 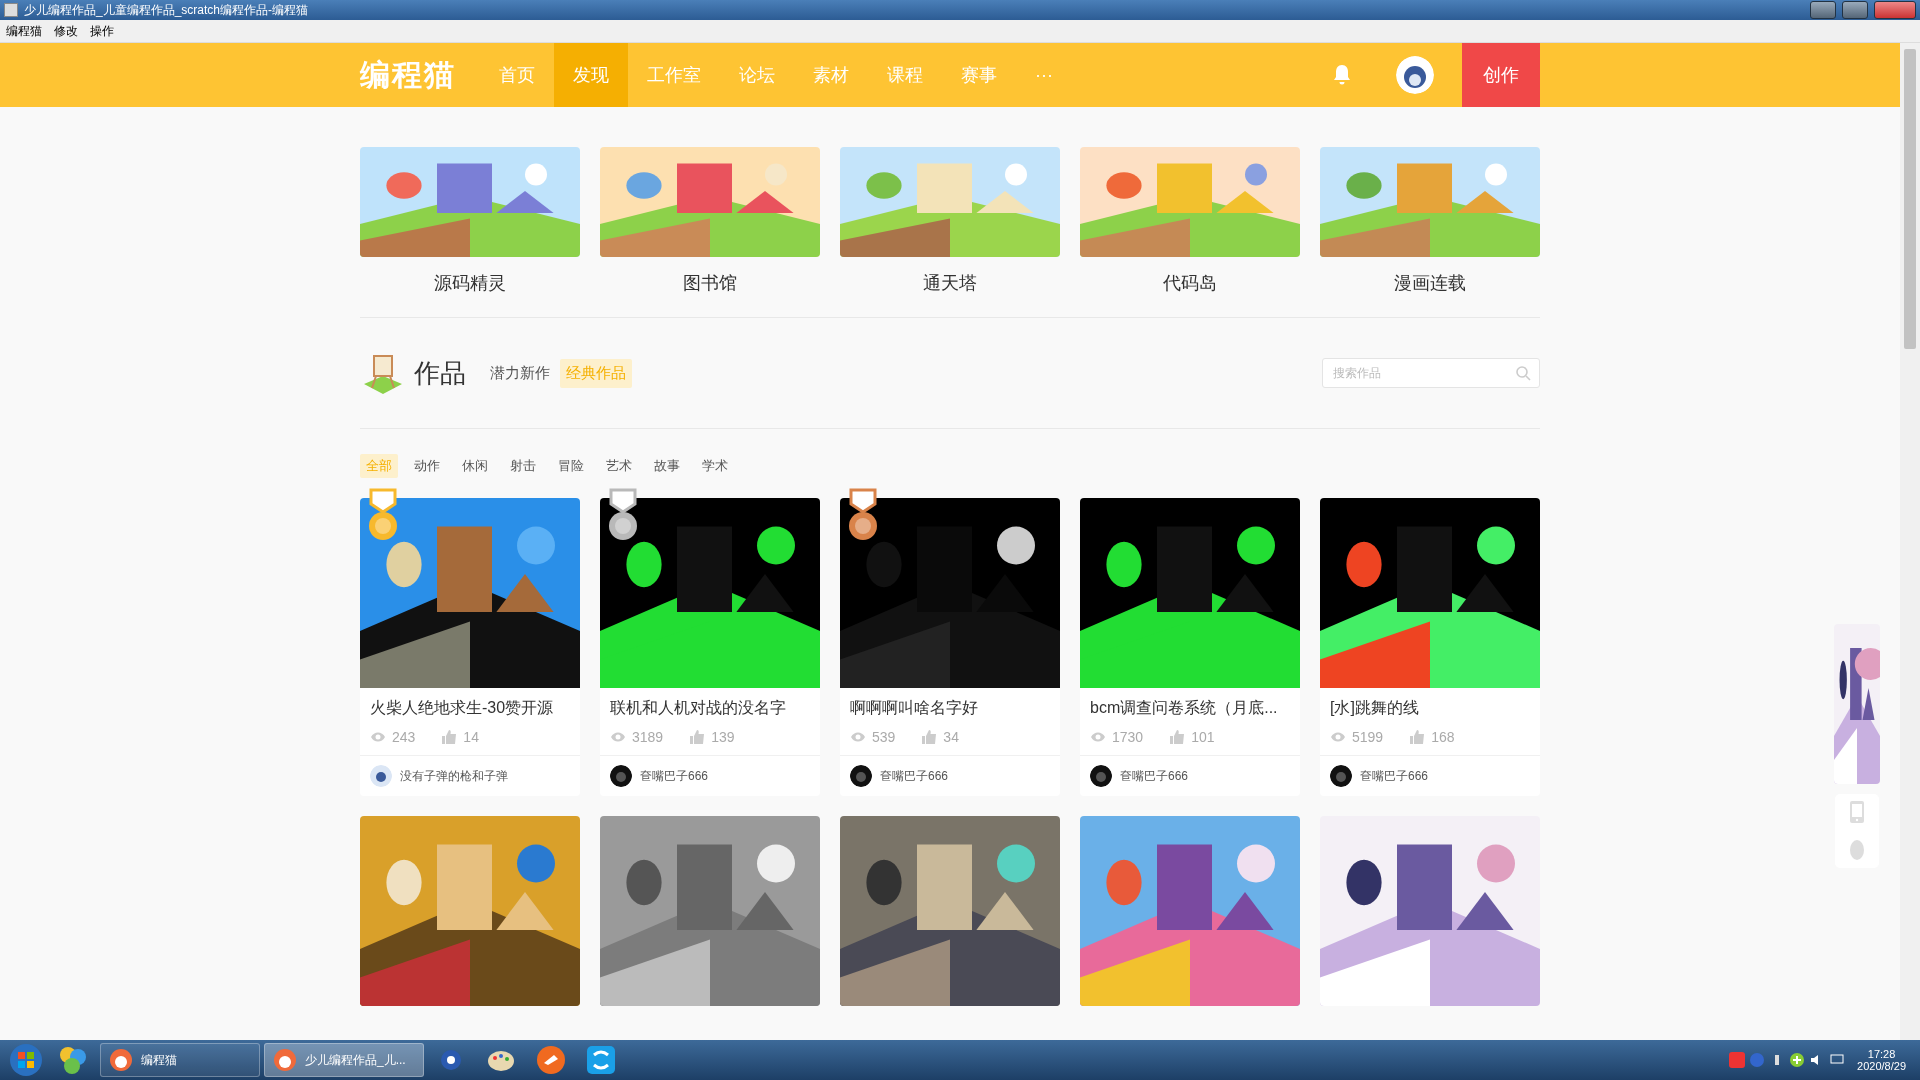 What do you see at coordinates (715, 466) in the screenshot?
I see `category-filter: 学术` at bounding box center [715, 466].